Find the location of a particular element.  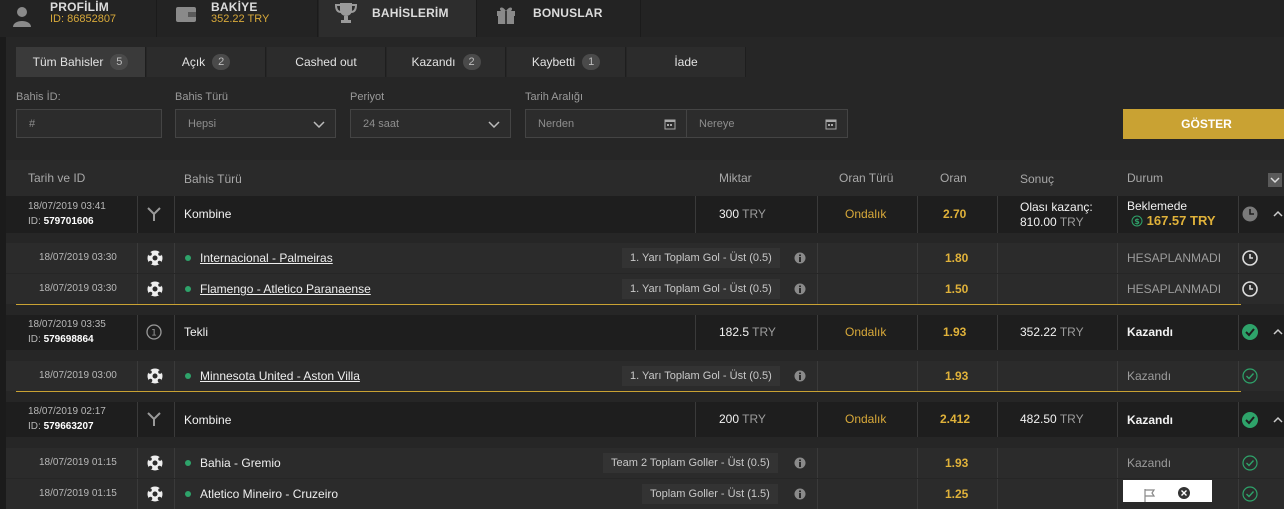

match-link: Flamengo - Atletico Paranaense is located at coordinates (285, 289).